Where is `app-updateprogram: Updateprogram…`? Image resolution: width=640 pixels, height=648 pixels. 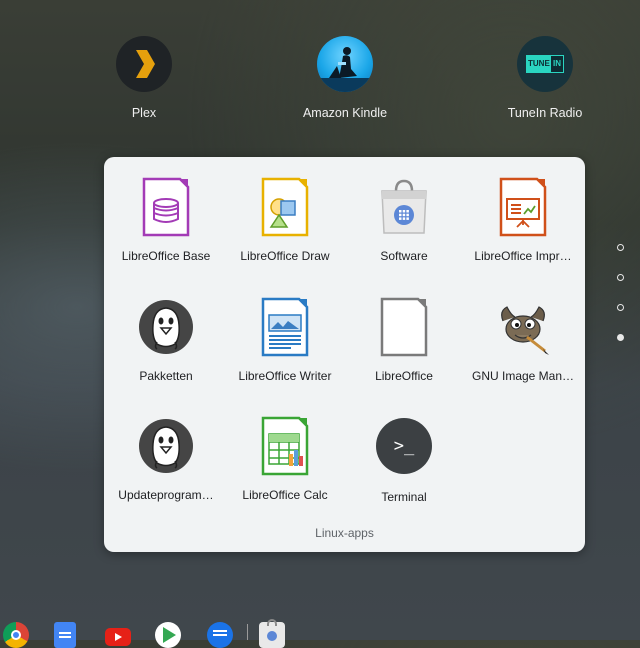 app-updateprogram: Updateprogram… is located at coordinates (166, 459).